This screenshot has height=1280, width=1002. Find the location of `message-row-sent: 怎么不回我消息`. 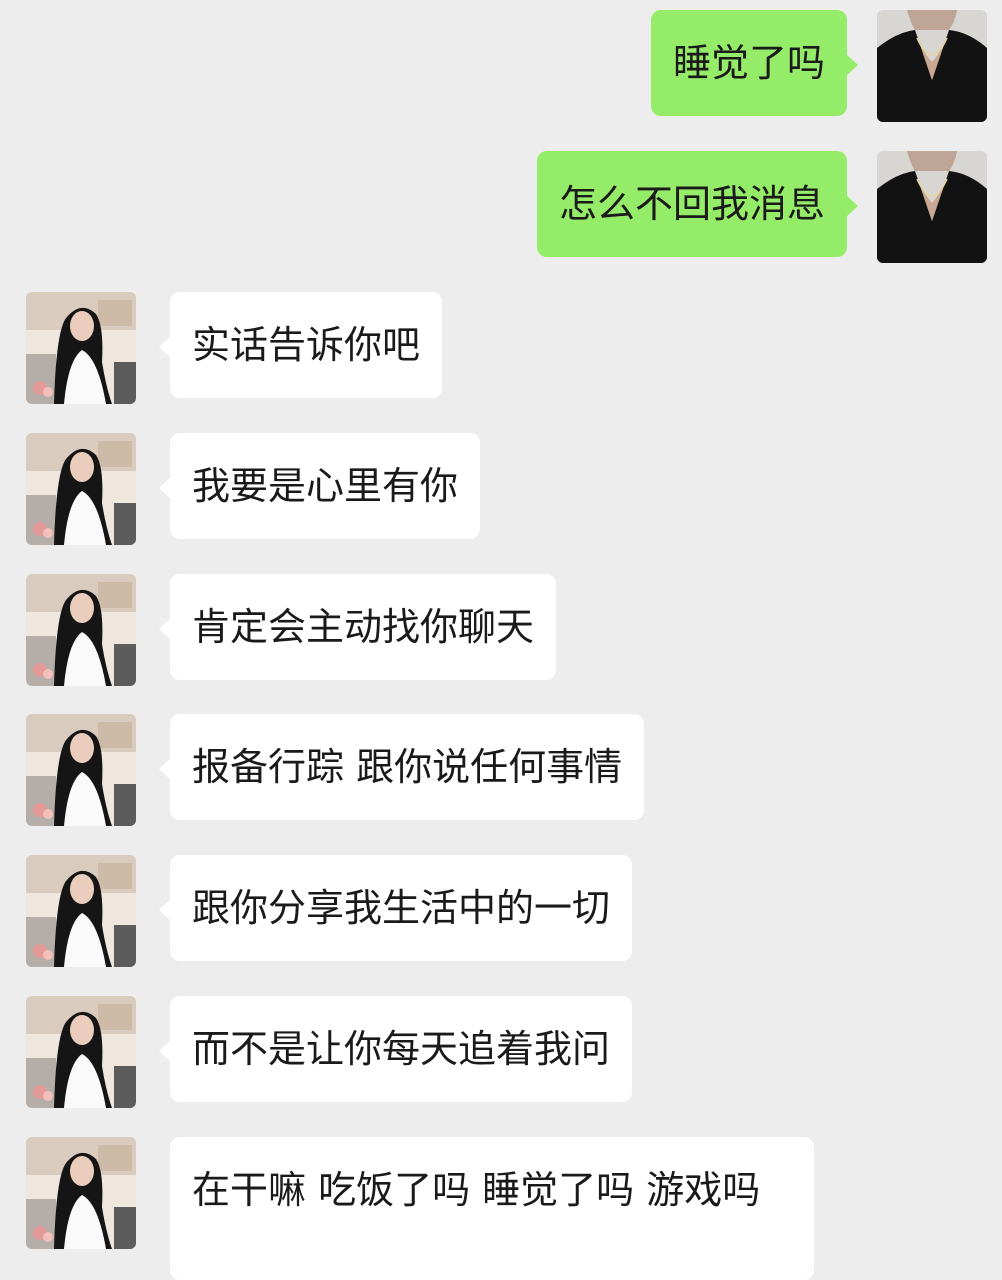

message-row-sent: 怎么不回我消息 is located at coordinates (501, 207).